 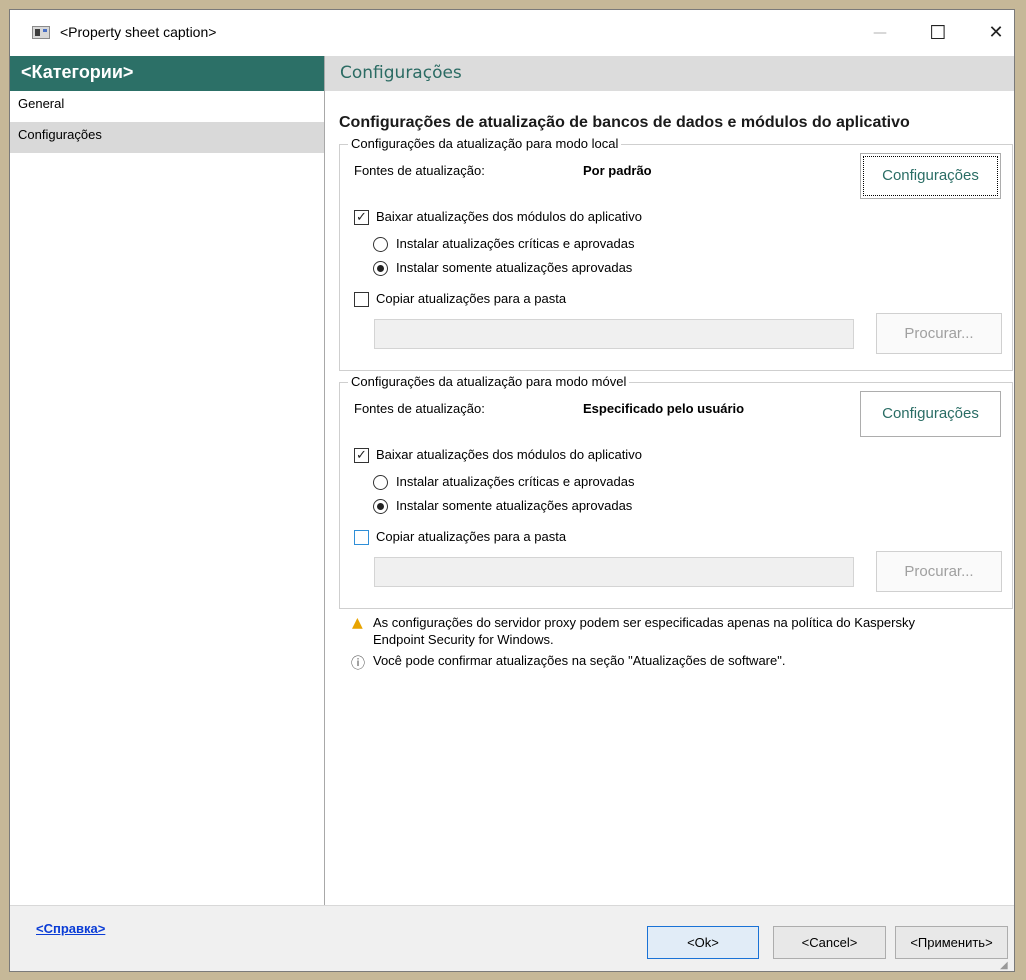 I want to click on minimize-icon: —, so click(x=880, y=33).